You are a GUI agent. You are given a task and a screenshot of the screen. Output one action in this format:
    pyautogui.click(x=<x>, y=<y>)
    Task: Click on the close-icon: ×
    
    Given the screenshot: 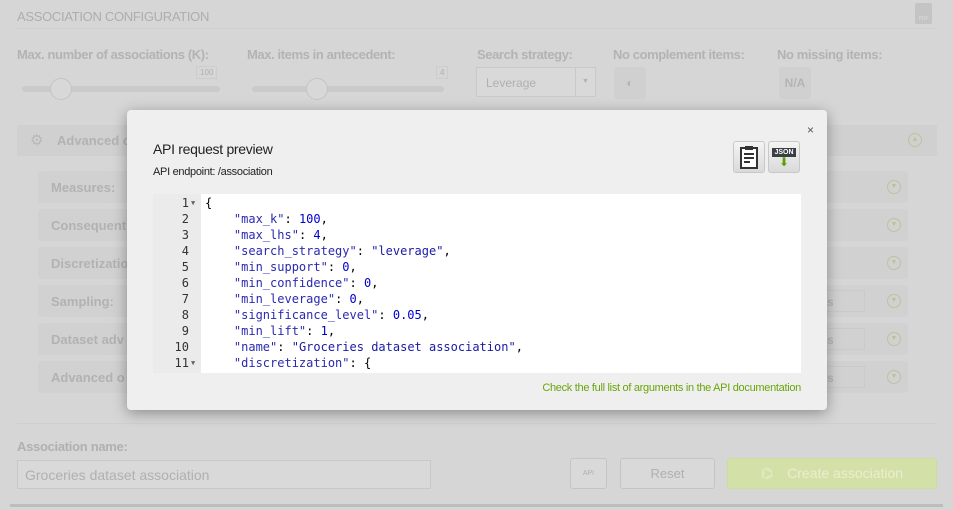 What is the action you would take?
    pyautogui.click(x=810, y=130)
    